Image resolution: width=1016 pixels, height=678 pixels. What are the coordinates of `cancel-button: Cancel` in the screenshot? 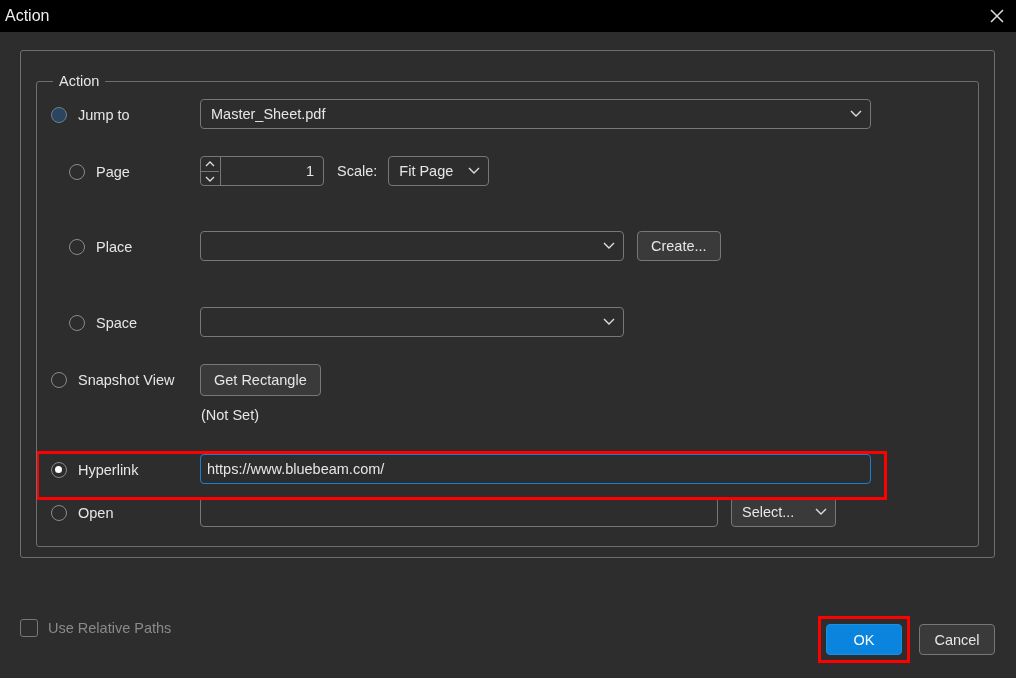 It's located at (957, 639).